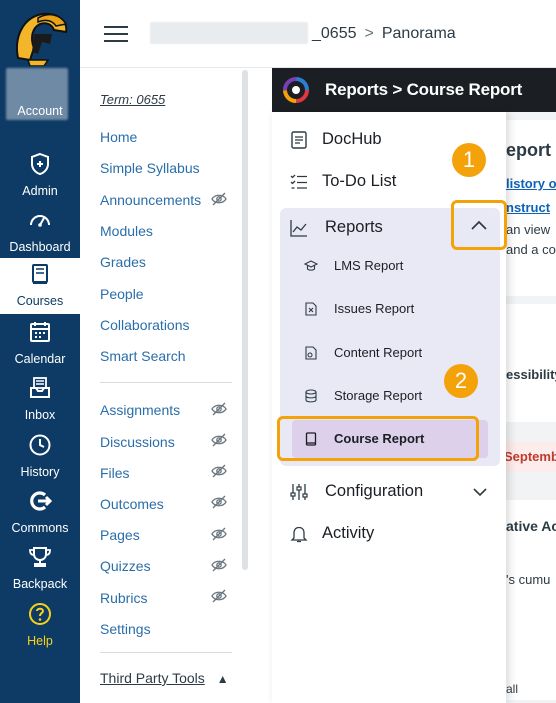  Describe the element at coordinates (461, 381) in the screenshot. I see `callout-badge-2: 2` at that location.